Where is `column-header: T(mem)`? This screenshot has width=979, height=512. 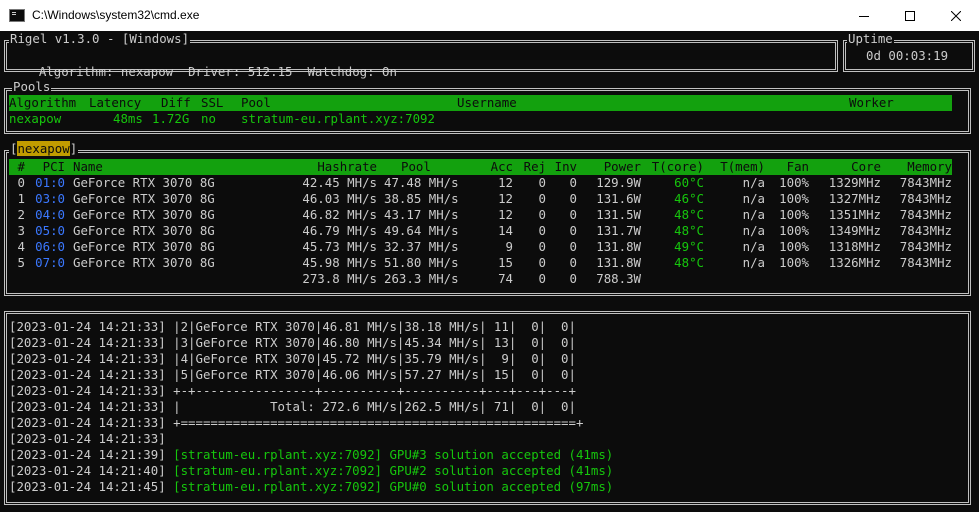 column-header: T(mem) is located at coordinates (742, 166).